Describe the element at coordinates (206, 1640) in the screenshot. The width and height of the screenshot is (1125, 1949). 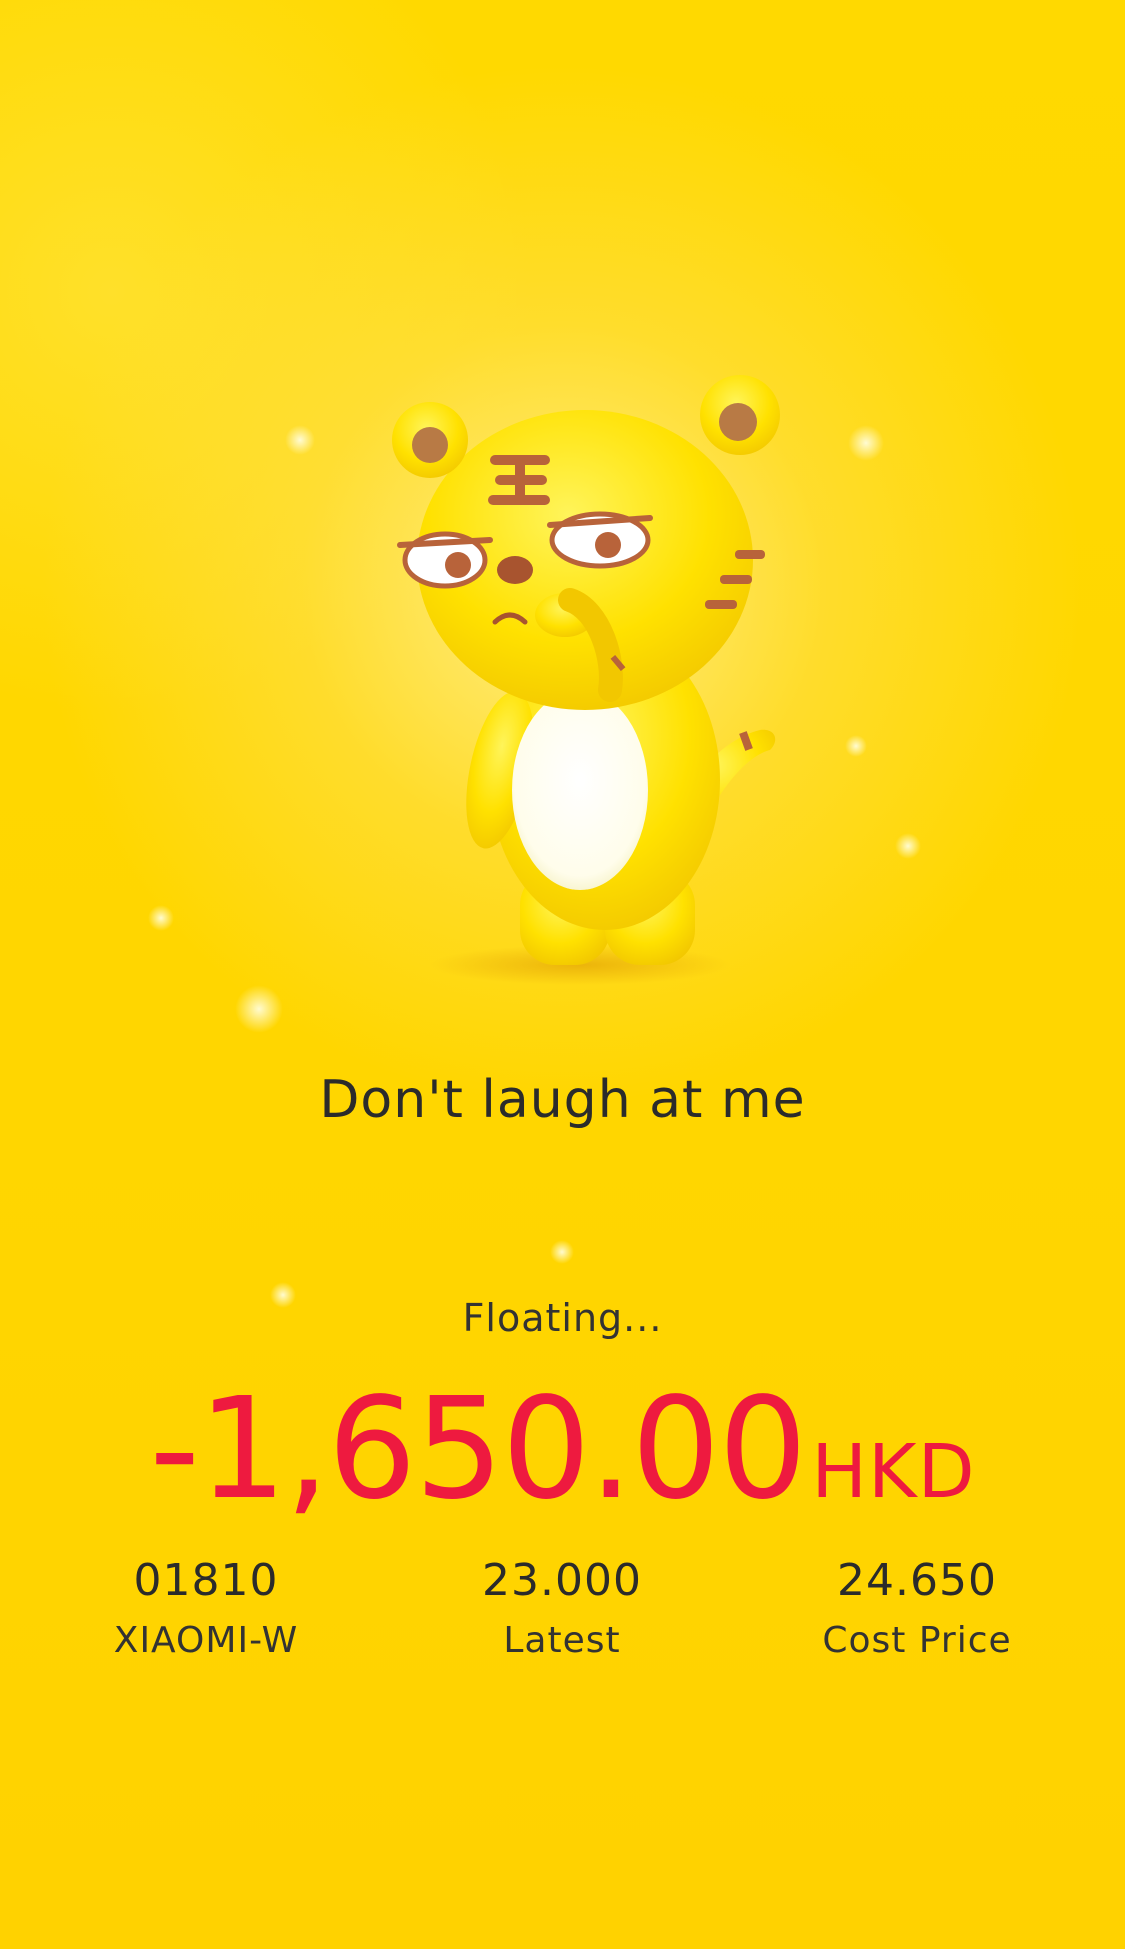
I see `stat-label: XIAOMI-W` at that location.